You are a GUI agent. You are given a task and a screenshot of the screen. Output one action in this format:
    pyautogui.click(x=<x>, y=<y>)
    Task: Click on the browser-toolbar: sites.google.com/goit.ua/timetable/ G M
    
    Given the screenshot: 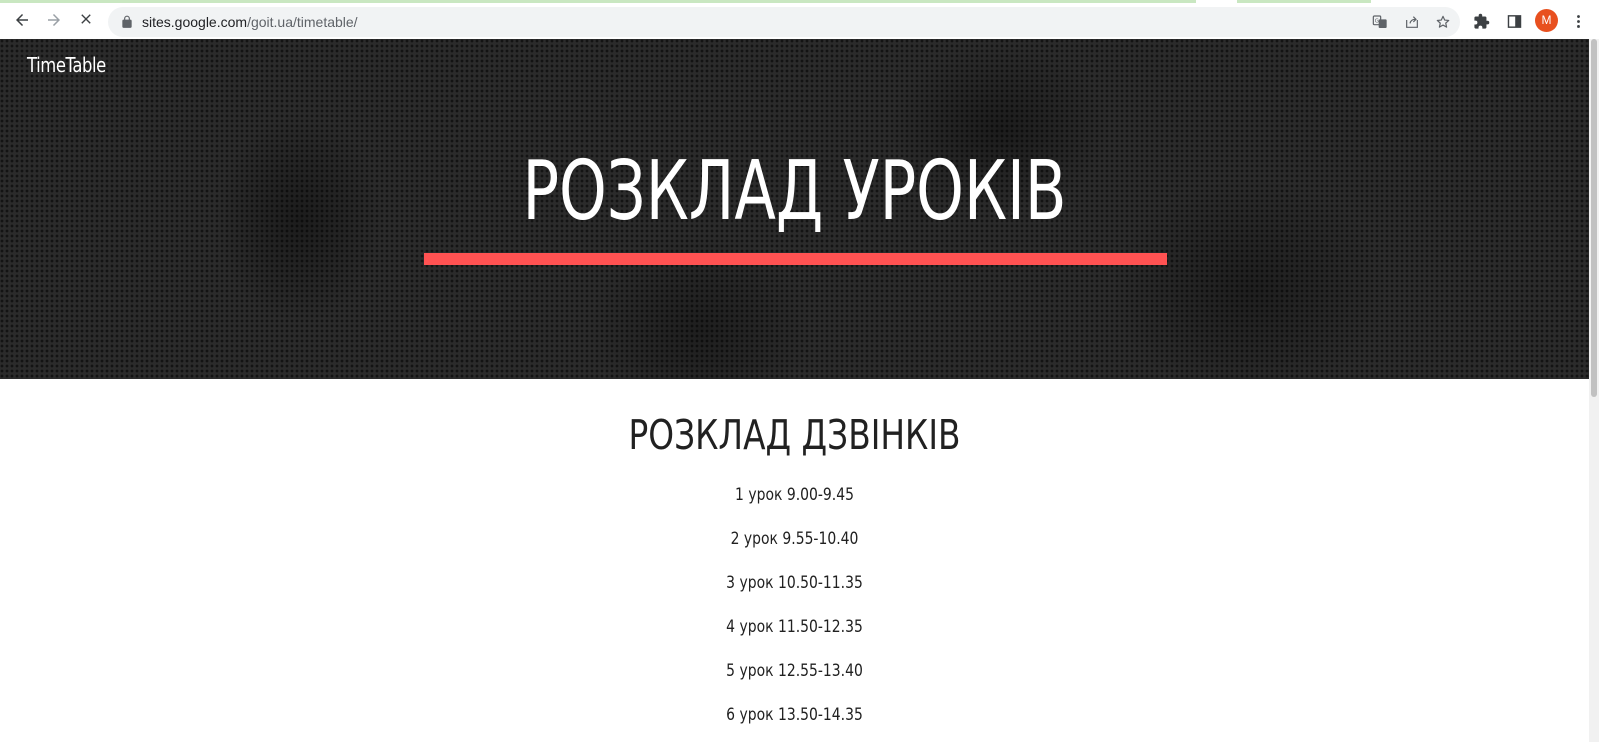 What is the action you would take?
    pyautogui.click(x=799, y=21)
    